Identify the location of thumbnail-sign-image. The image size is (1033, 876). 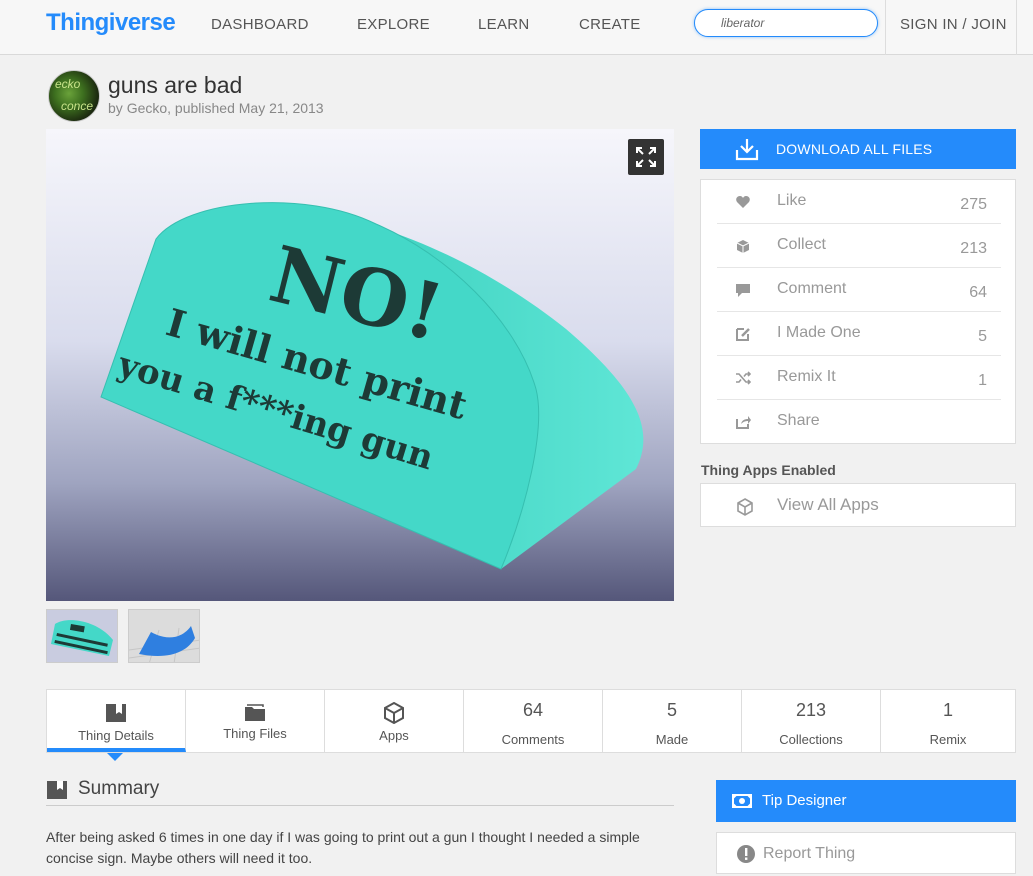
(82, 636).